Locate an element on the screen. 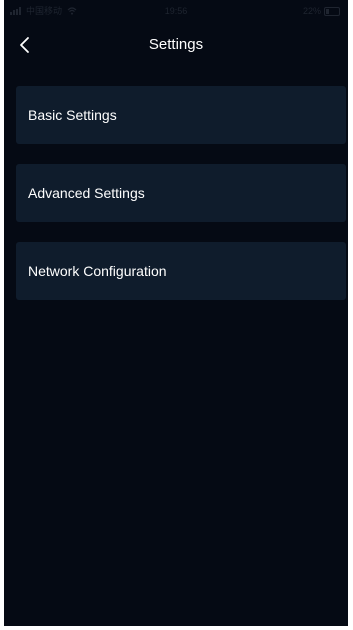 The height and width of the screenshot is (630, 353). menu-item-basic-settings: Basic Settings is located at coordinates (181, 115).